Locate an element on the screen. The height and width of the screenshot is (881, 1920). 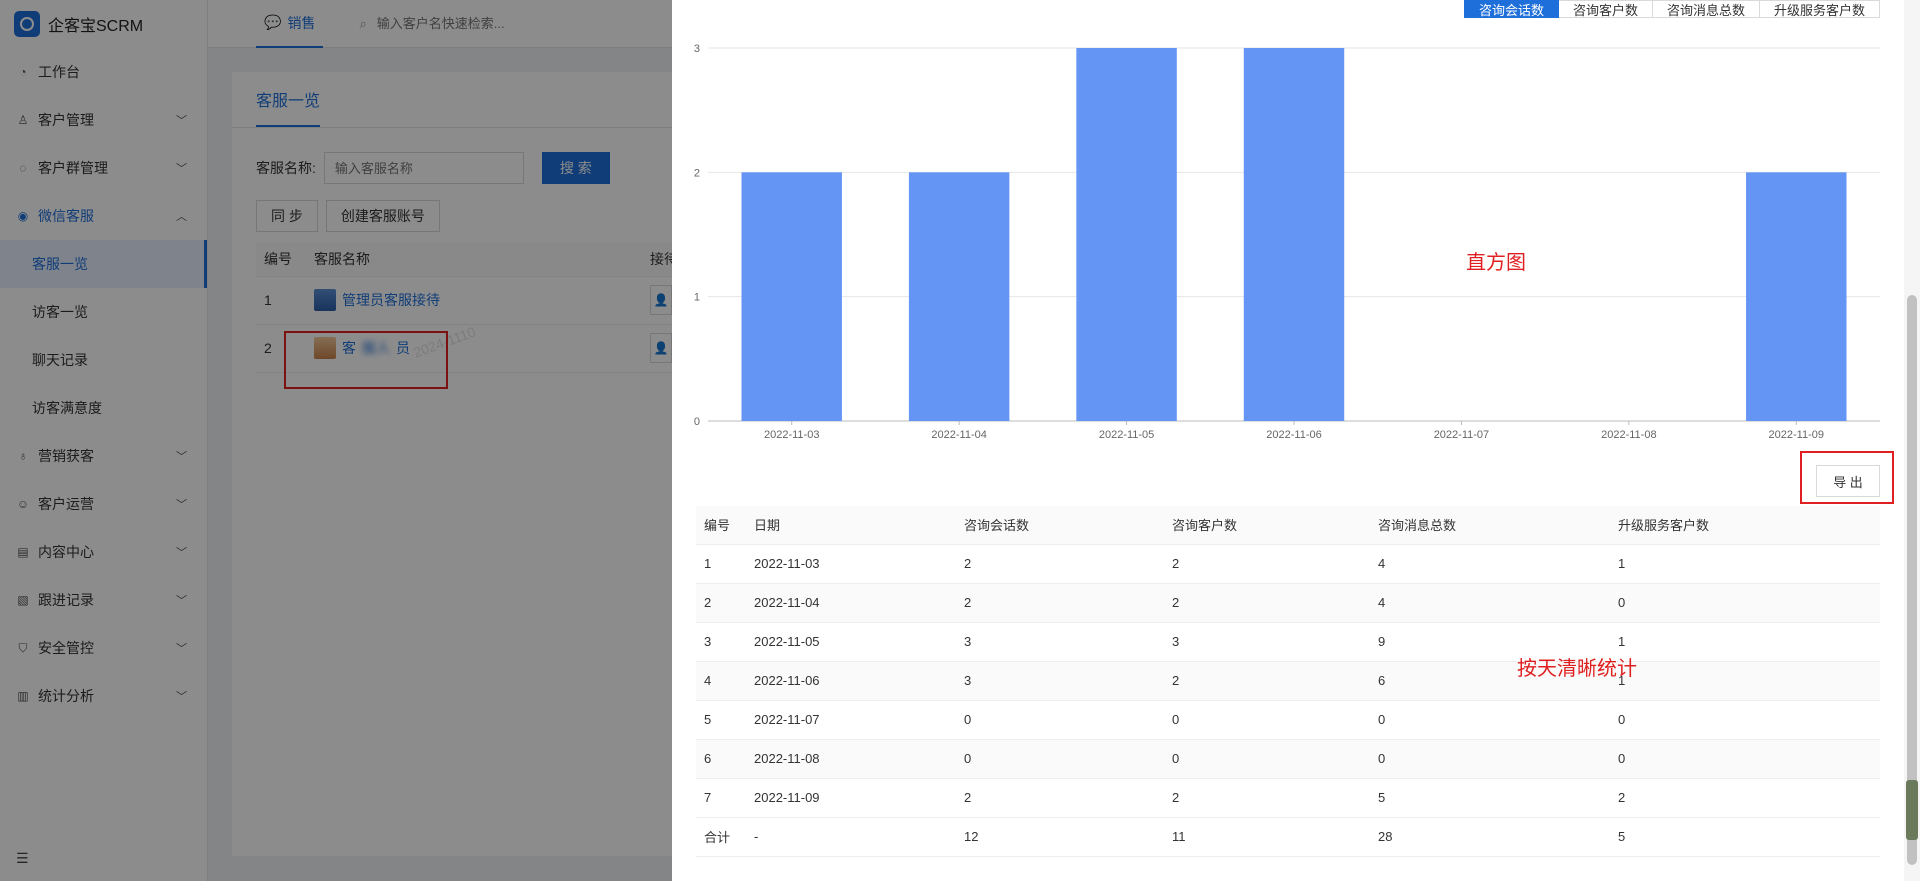
y-tick-label: 2 is located at coordinates (697, 173).